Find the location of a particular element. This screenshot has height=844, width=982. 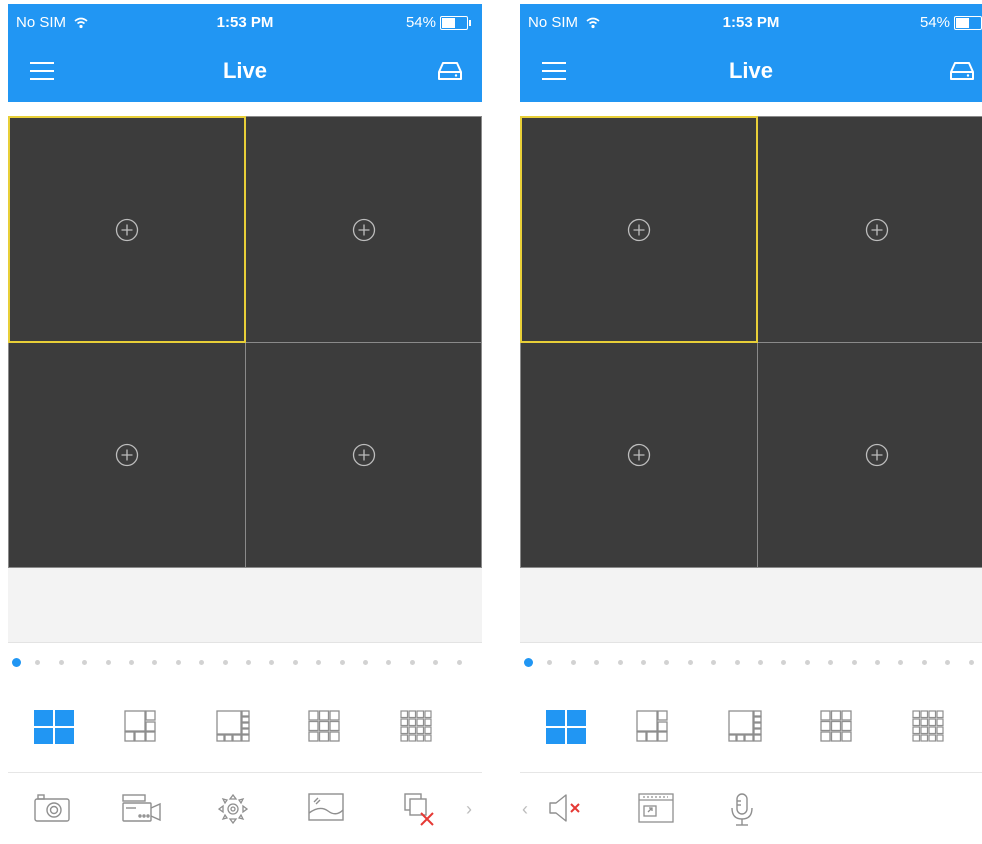

snapshot-icon is located at coordinates (52, 808).